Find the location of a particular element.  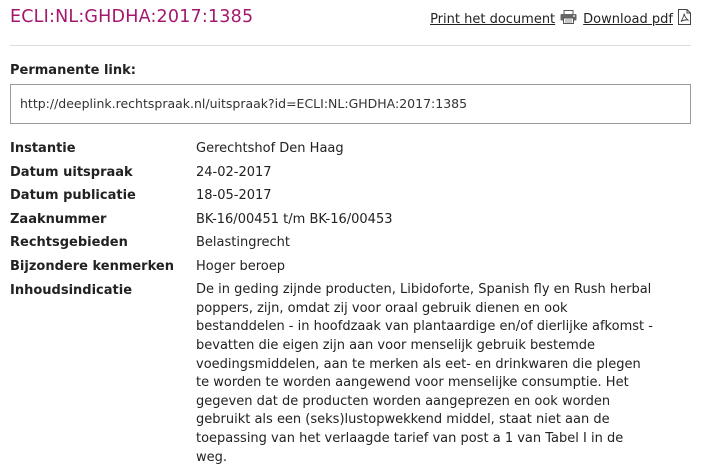

meta-key: Inhoudsindicatie is located at coordinates (71, 290).